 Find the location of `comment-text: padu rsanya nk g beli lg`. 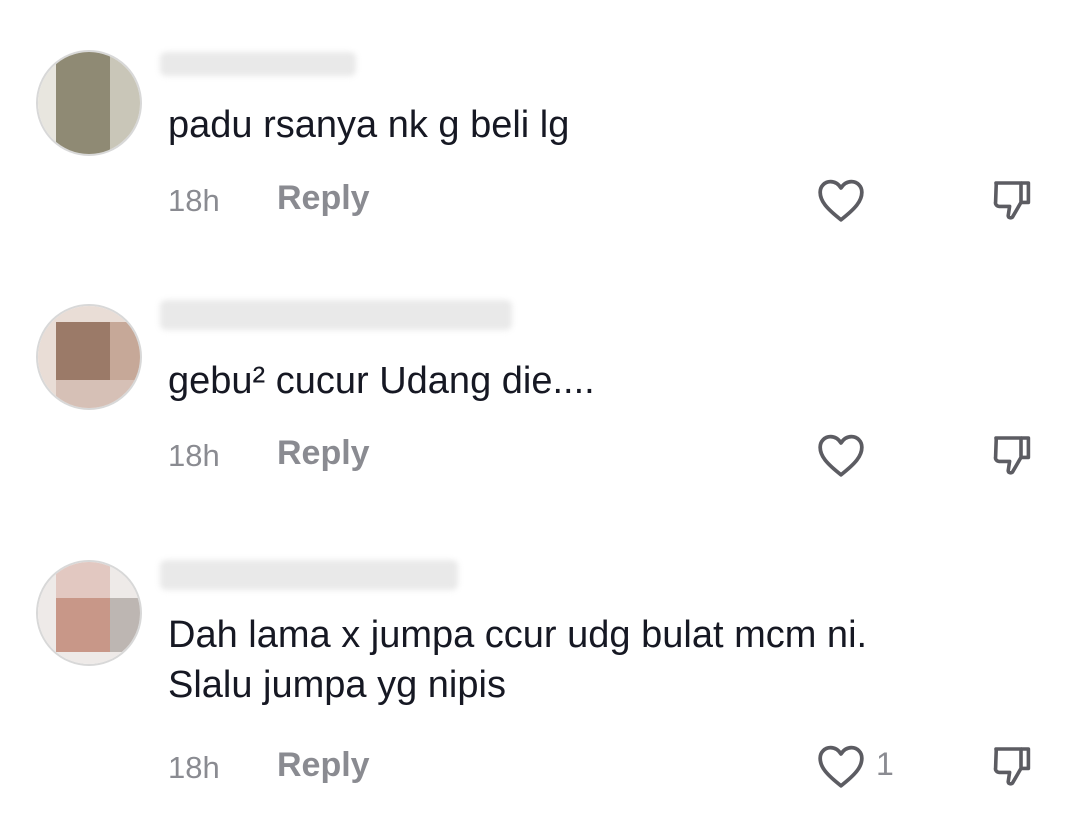

comment-text: padu rsanya nk g beli lg is located at coordinates (369, 125).